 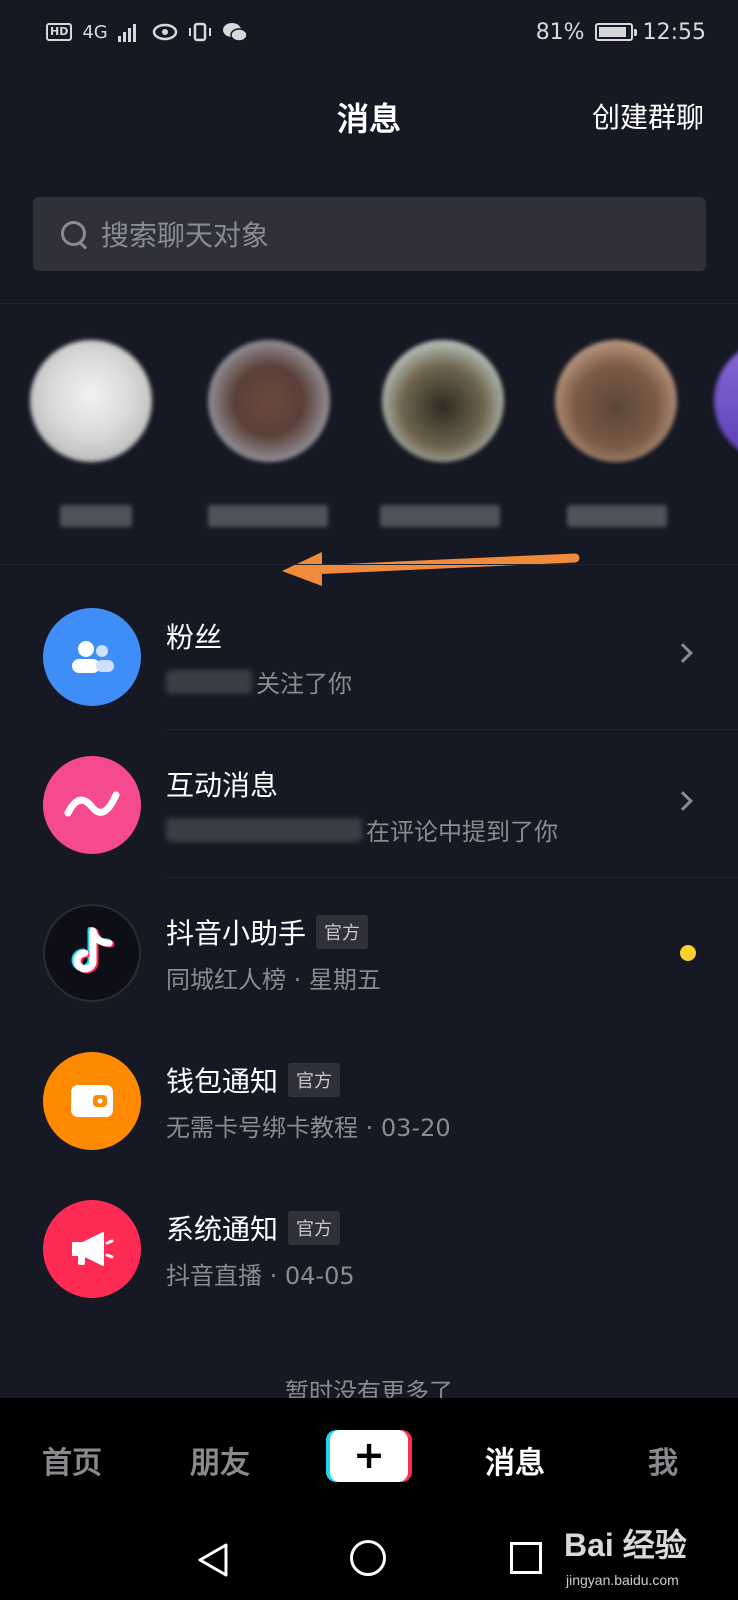 I want to click on clock: 12:55, so click(x=674, y=32).